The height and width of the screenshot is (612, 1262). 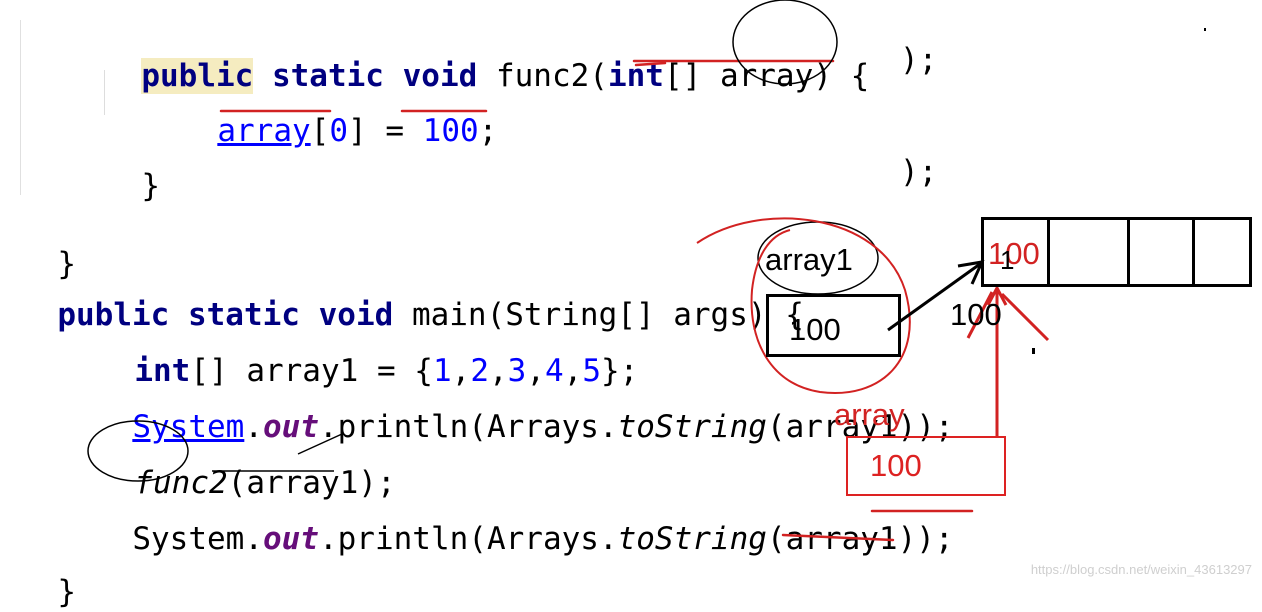 I want to click on reference-box-array1: 100, so click(x=833, y=325).